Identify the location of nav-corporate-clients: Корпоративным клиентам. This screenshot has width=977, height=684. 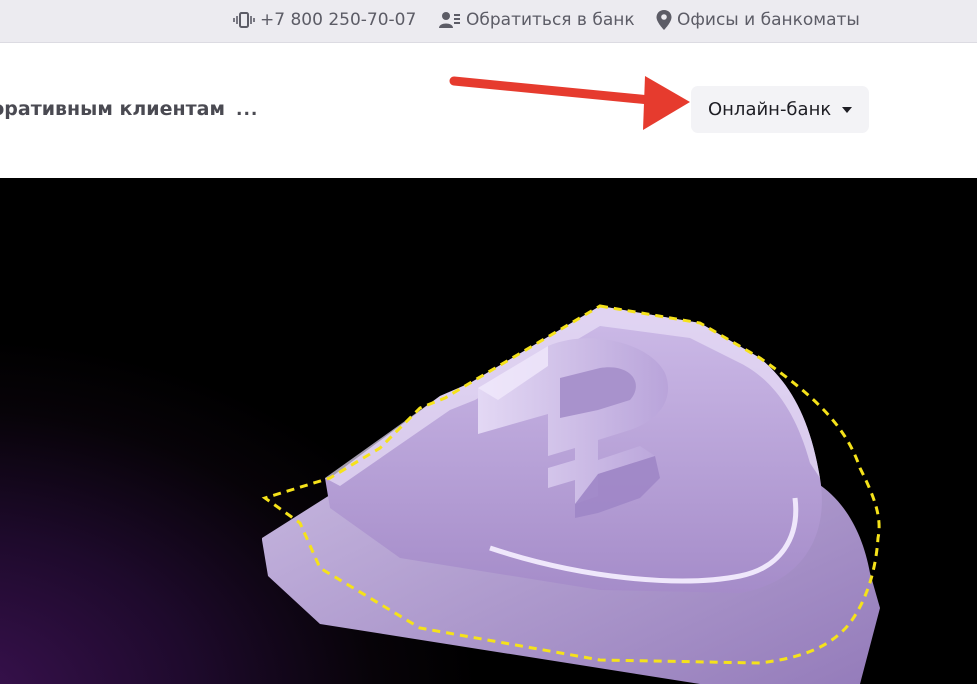
(112, 109).